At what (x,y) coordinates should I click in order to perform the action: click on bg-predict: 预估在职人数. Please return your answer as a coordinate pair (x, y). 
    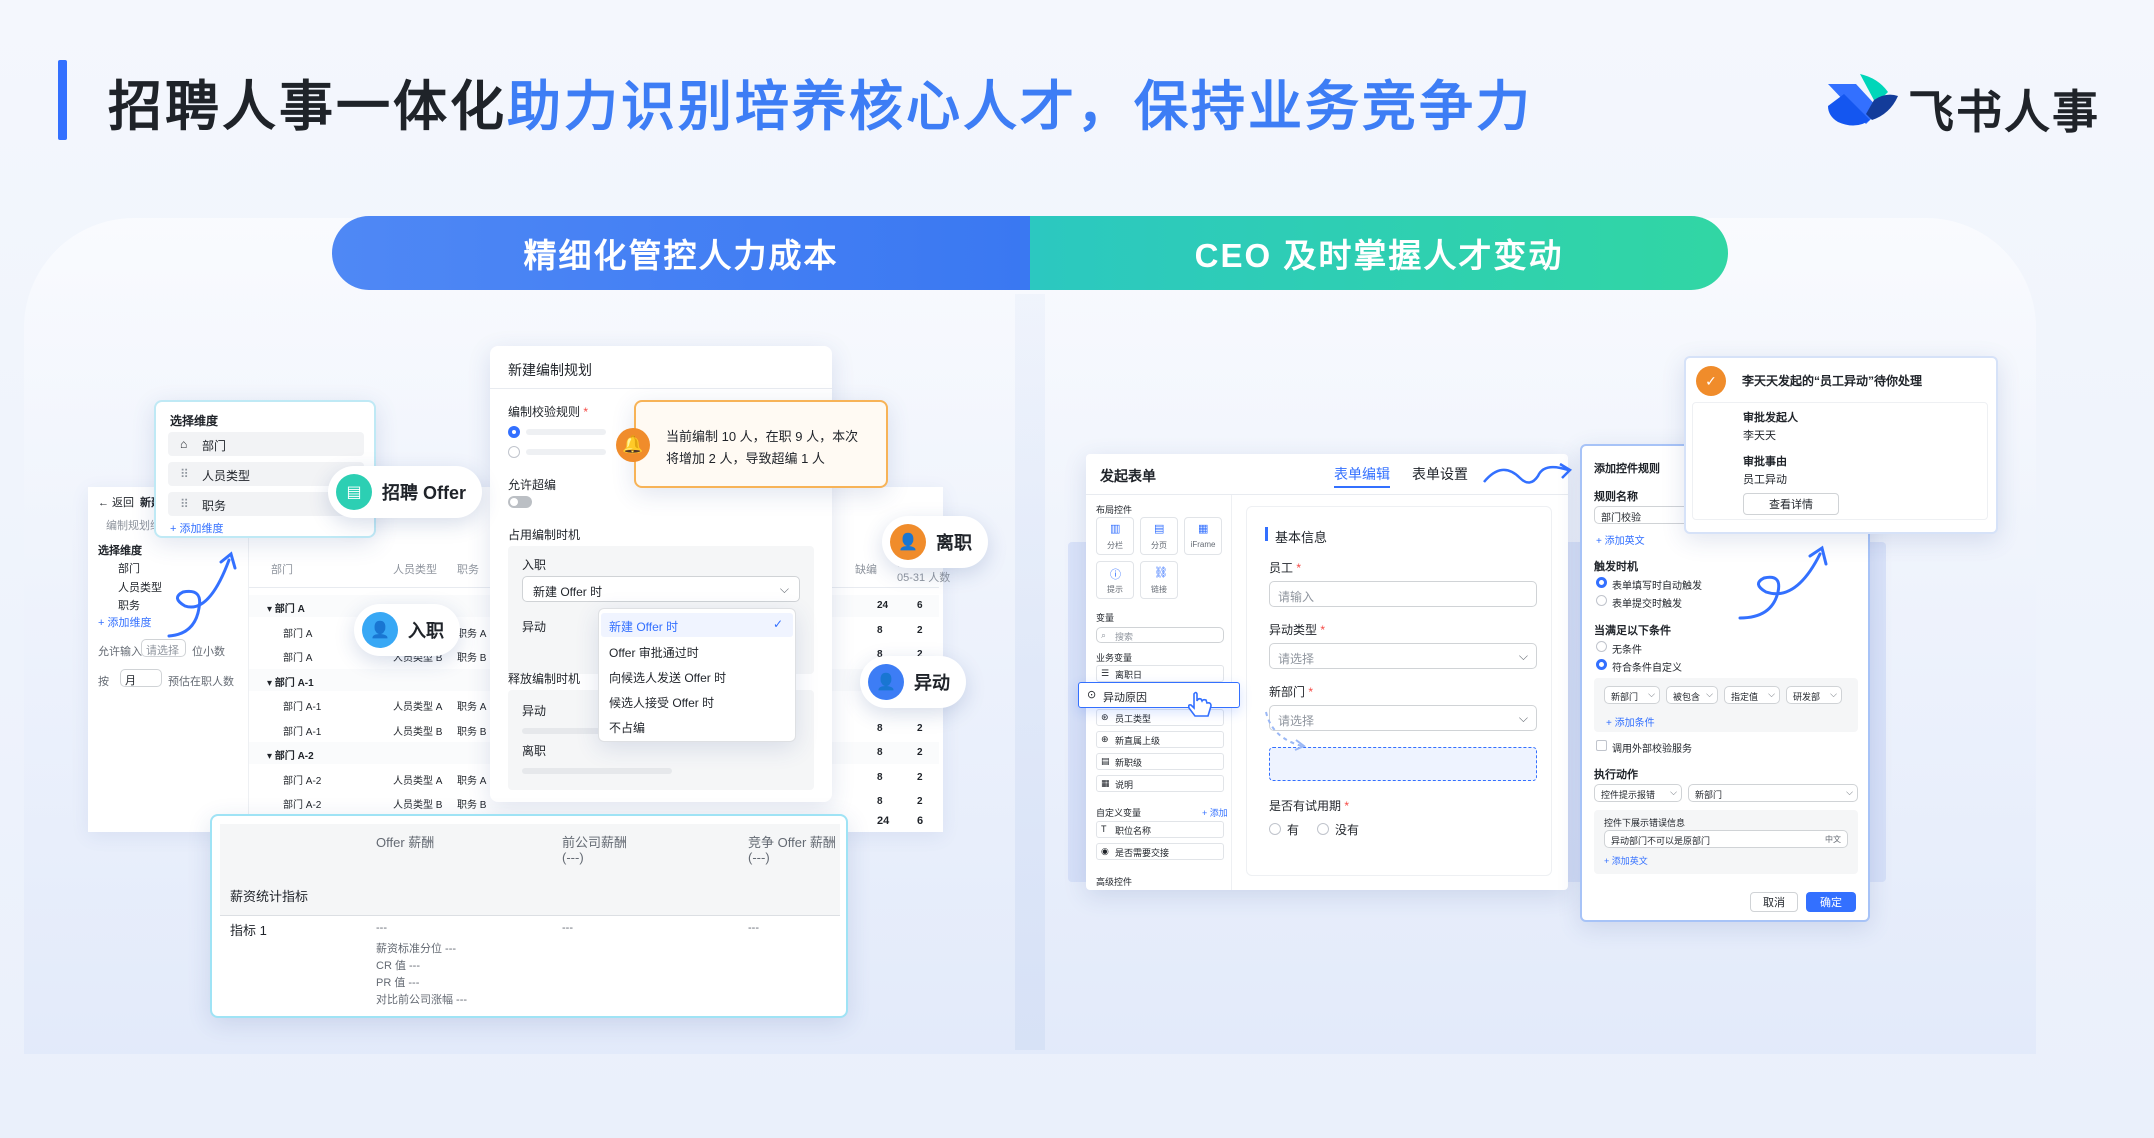
    Looking at the image, I should click on (201, 682).